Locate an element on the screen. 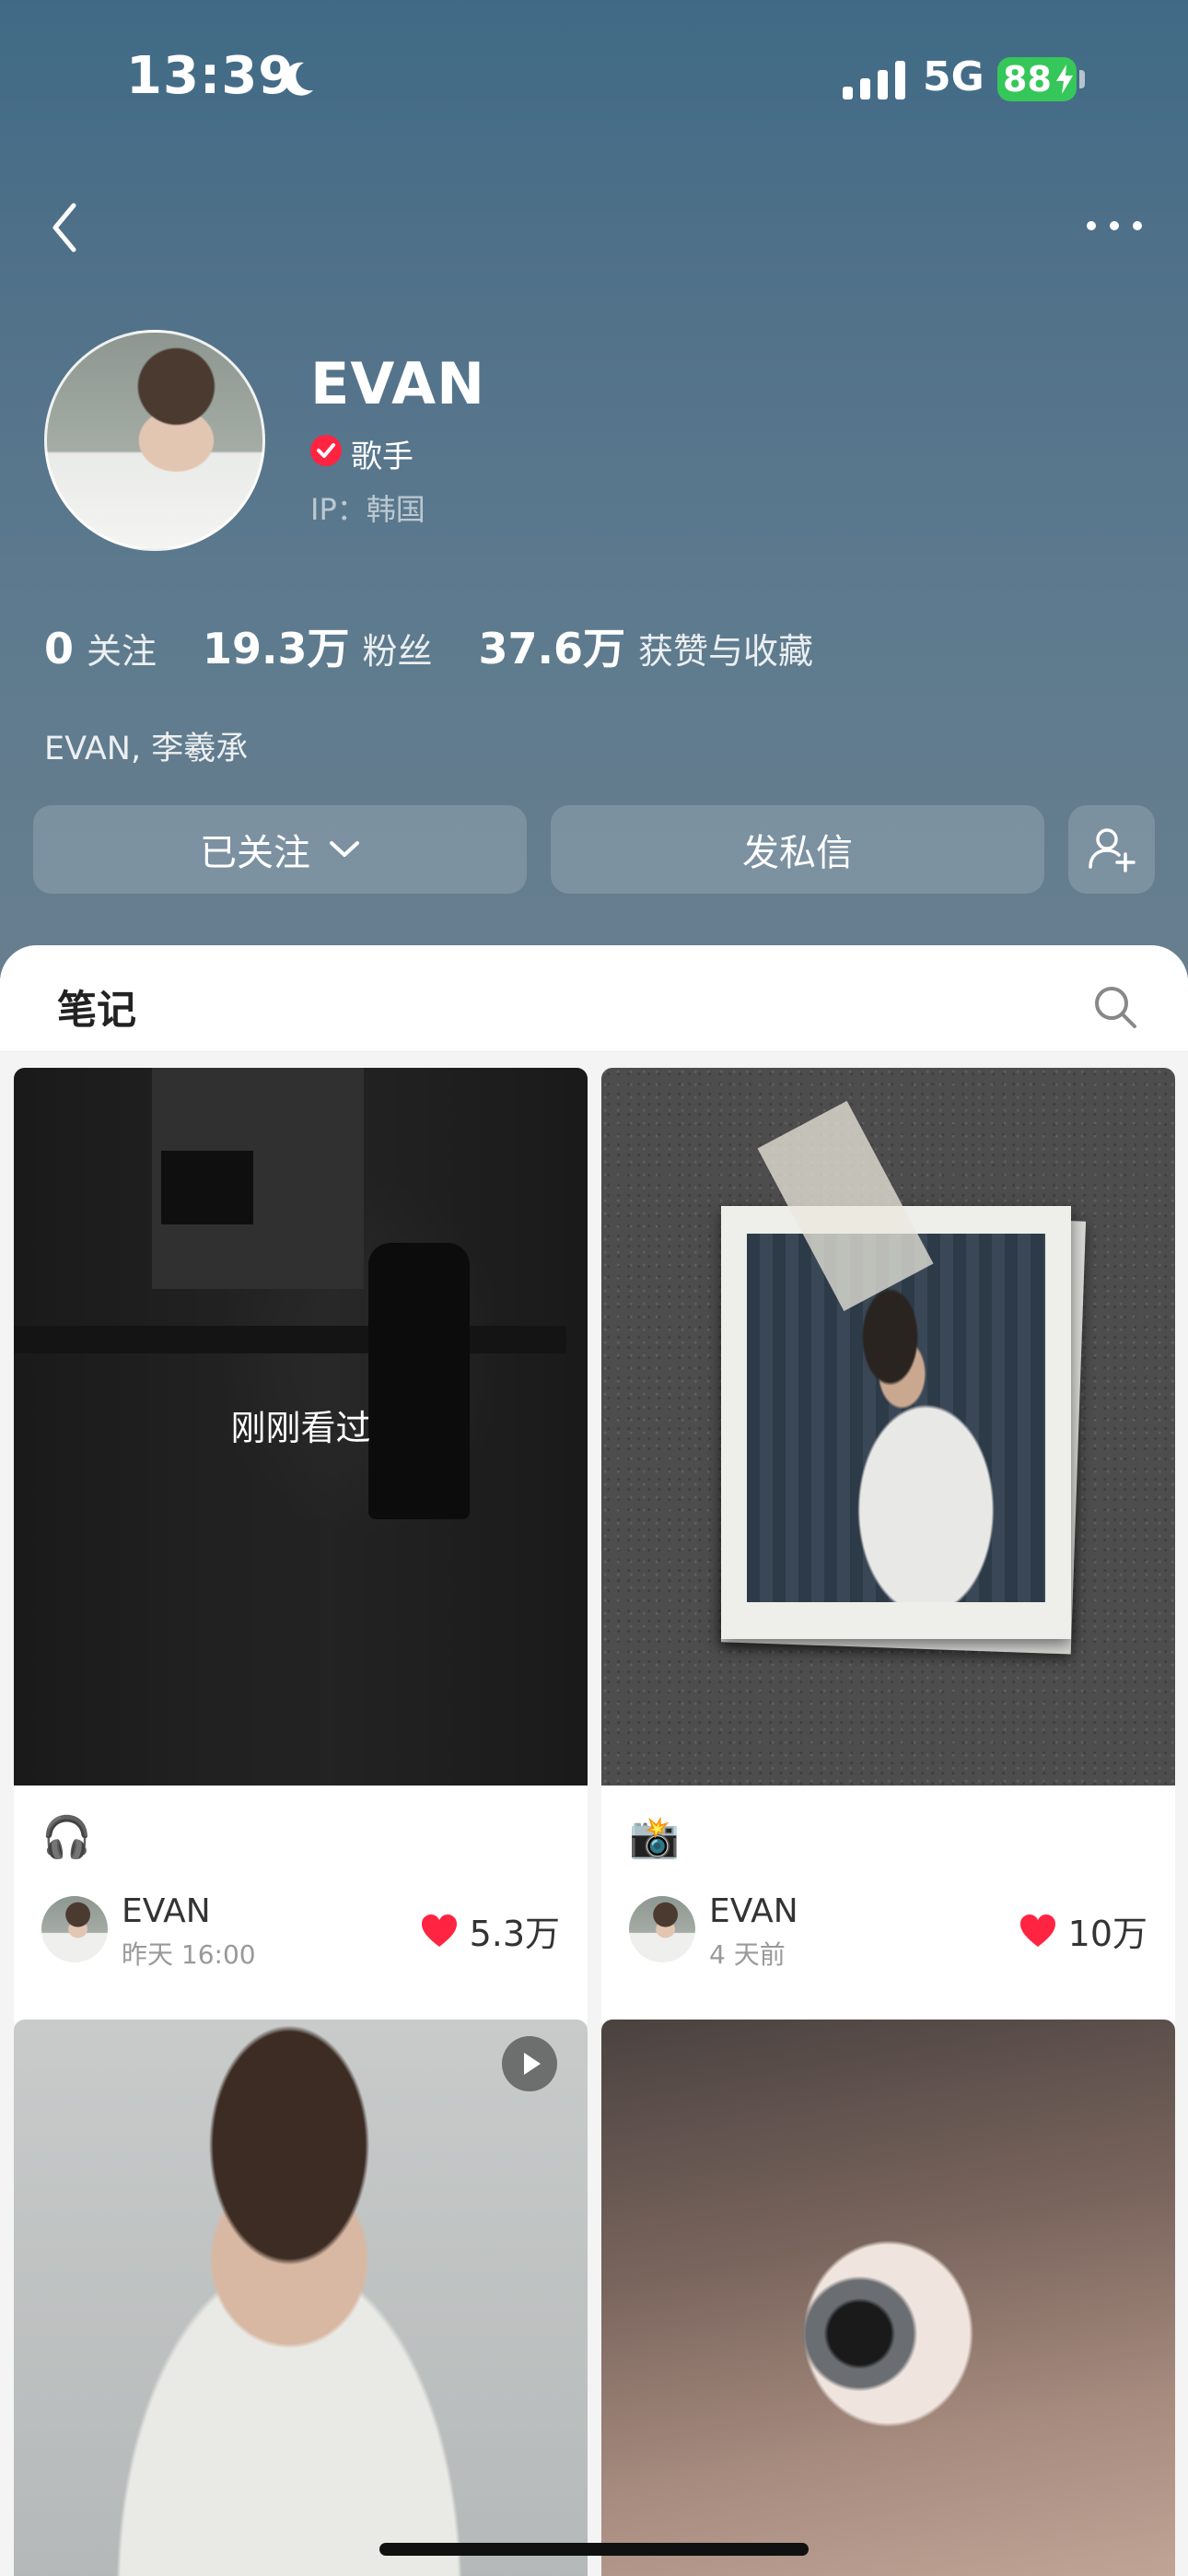 The width and height of the screenshot is (1188, 2576). note-cover-image: 刚刚看过 is located at coordinates (301, 1427).